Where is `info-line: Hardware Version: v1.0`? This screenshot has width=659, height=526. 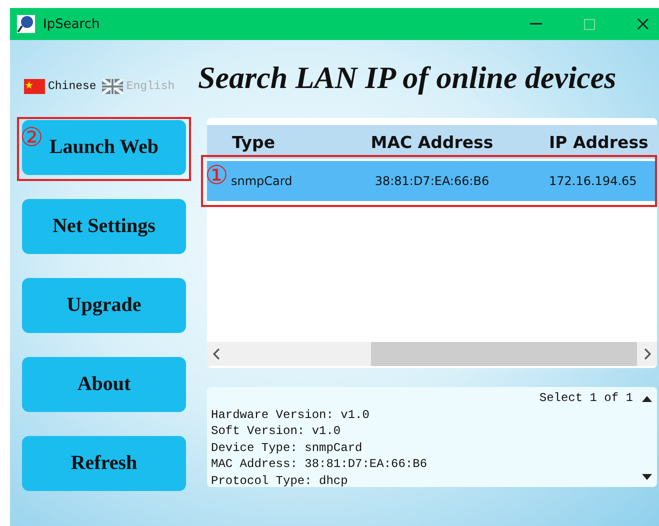
info-line: Hardware Version: v1.0 is located at coordinates (290, 414).